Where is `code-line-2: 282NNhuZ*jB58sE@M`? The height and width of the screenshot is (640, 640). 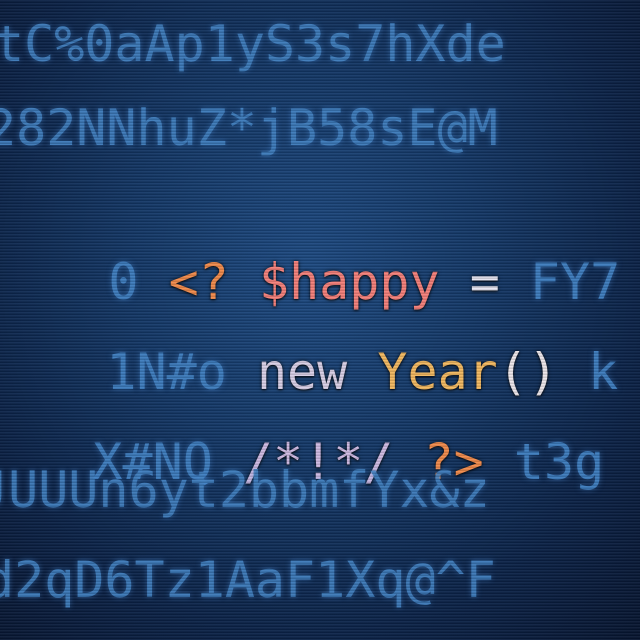 code-line-2: 282NNhuZ*jB58sE@M is located at coordinates (249, 128).